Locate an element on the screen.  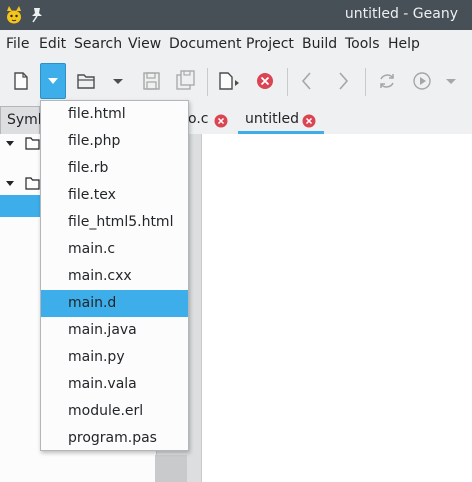
refresh-icon is located at coordinates (387, 81).